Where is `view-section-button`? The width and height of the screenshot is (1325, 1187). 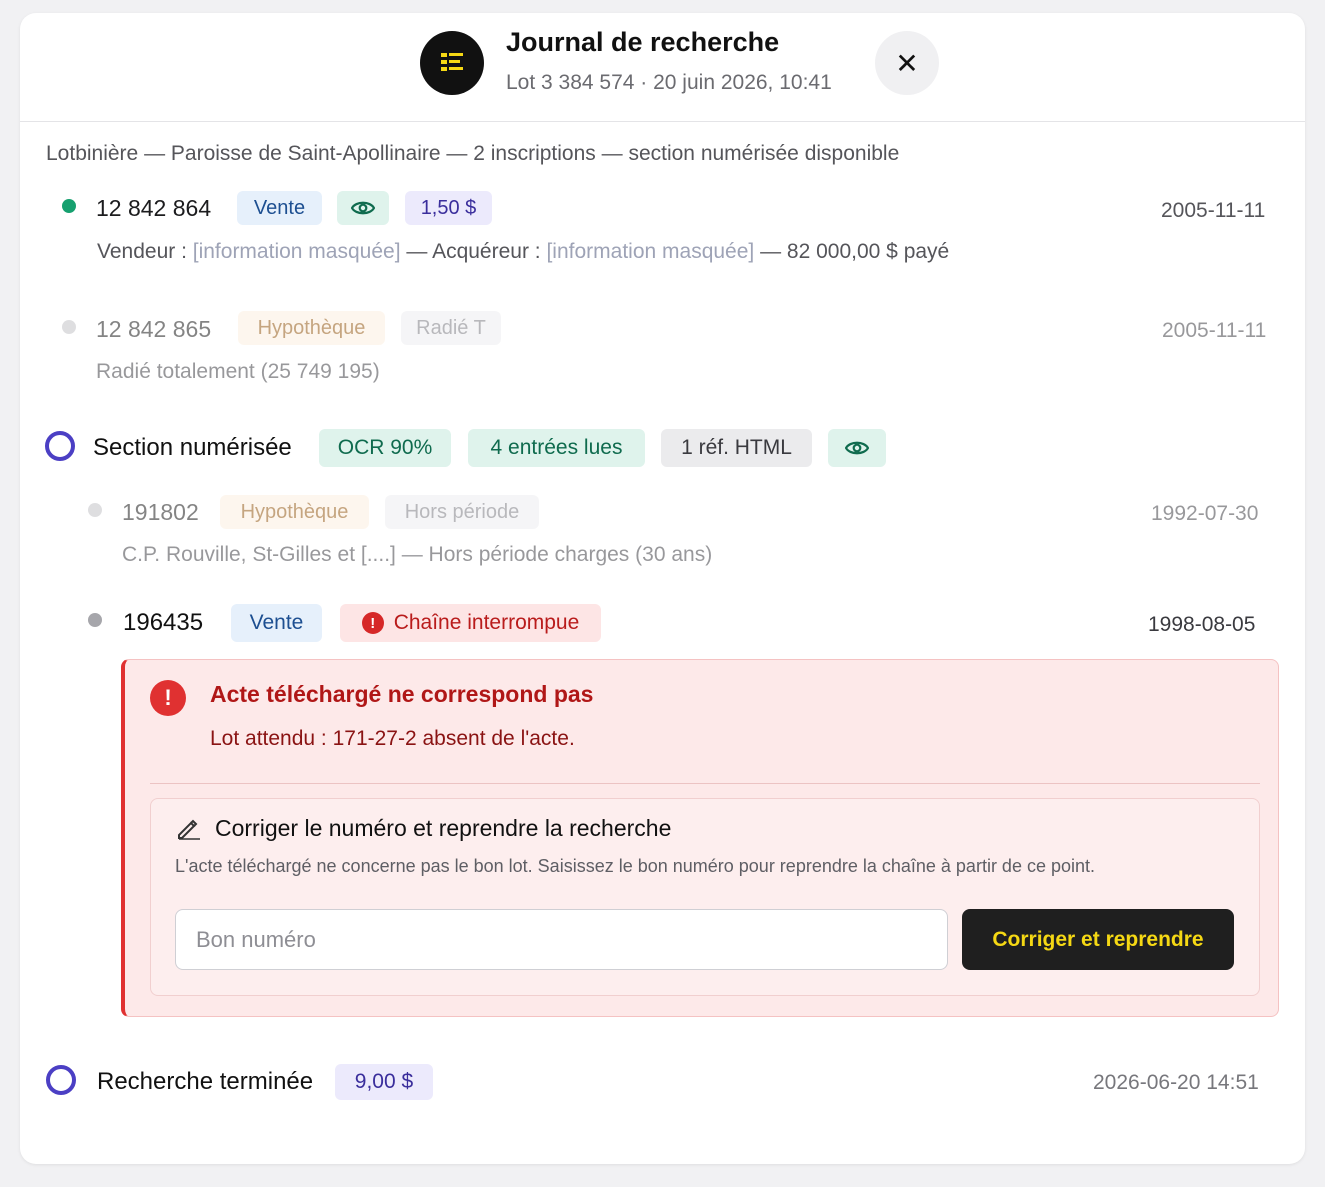
view-section-button is located at coordinates (857, 448).